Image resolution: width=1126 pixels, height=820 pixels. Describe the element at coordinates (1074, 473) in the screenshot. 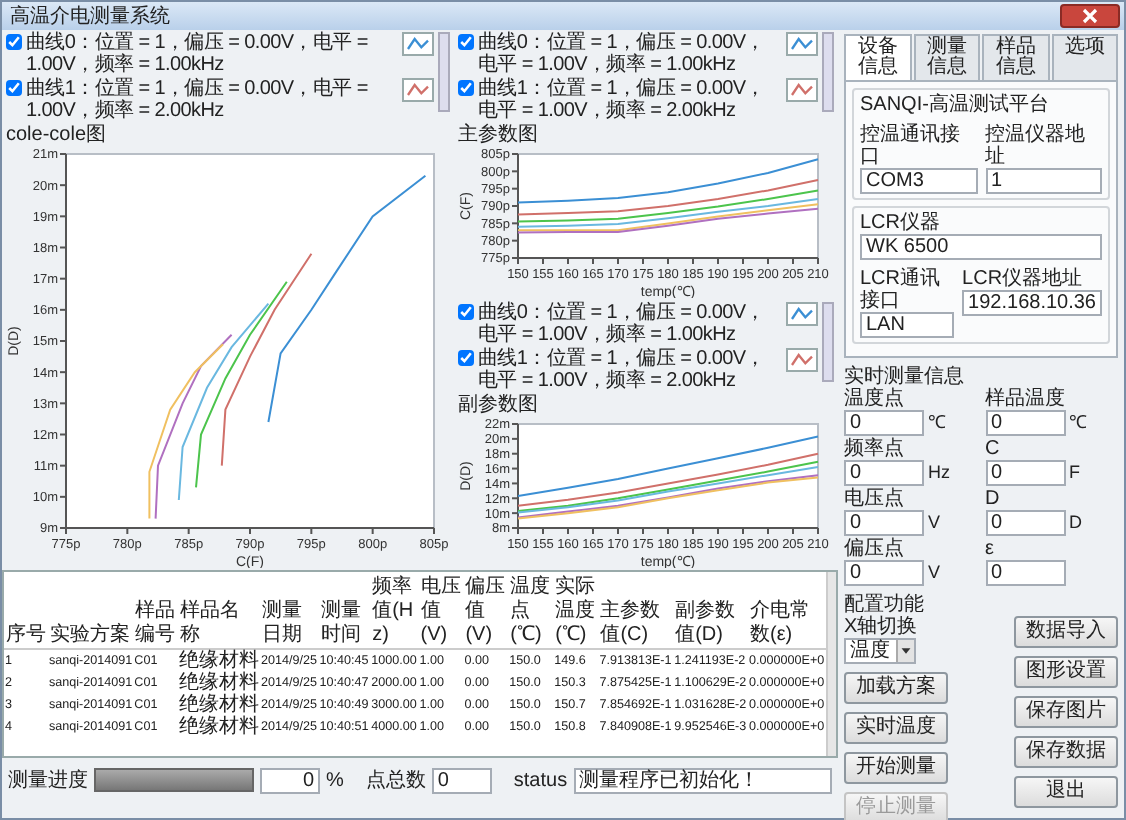

I see `unit-label: F` at that location.